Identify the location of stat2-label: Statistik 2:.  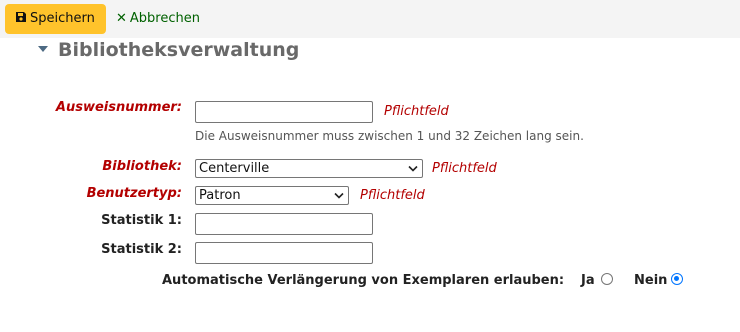
(141, 249).